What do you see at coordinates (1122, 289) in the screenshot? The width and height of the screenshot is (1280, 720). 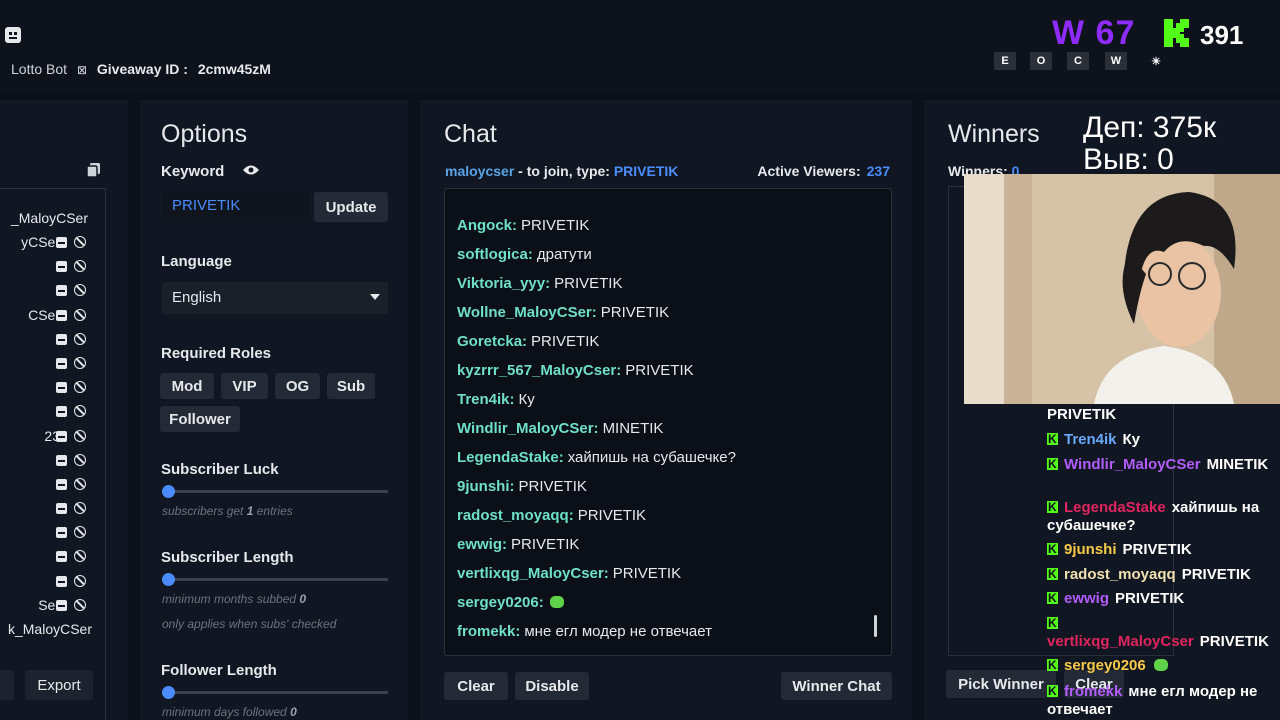 I see `webcam-image` at bounding box center [1122, 289].